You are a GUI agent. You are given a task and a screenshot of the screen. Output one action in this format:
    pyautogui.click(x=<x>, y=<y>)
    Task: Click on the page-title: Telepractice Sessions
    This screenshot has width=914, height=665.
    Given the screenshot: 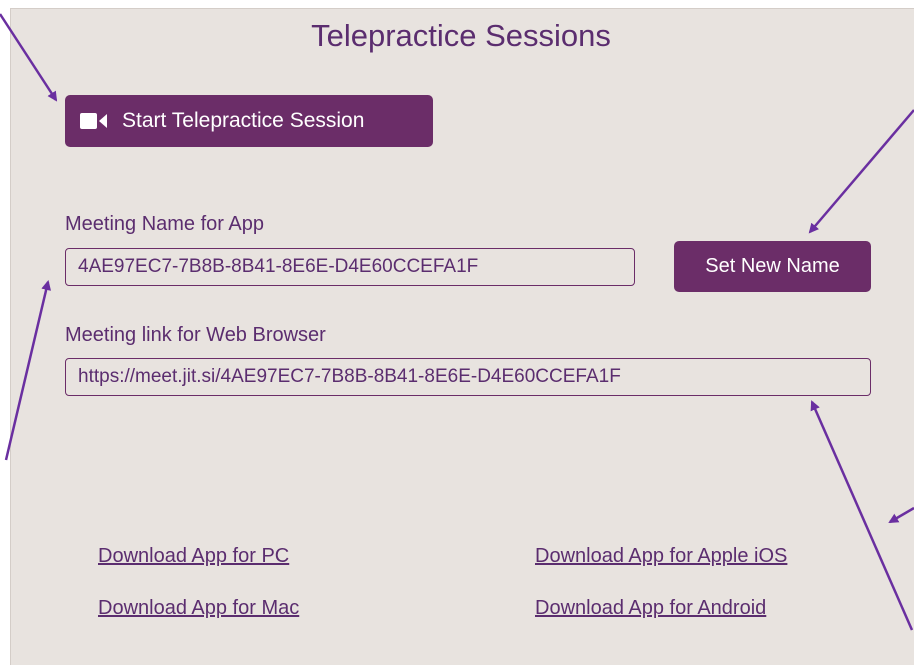 What is the action you would take?
    pyautogui.click(x=461, y=35)
    